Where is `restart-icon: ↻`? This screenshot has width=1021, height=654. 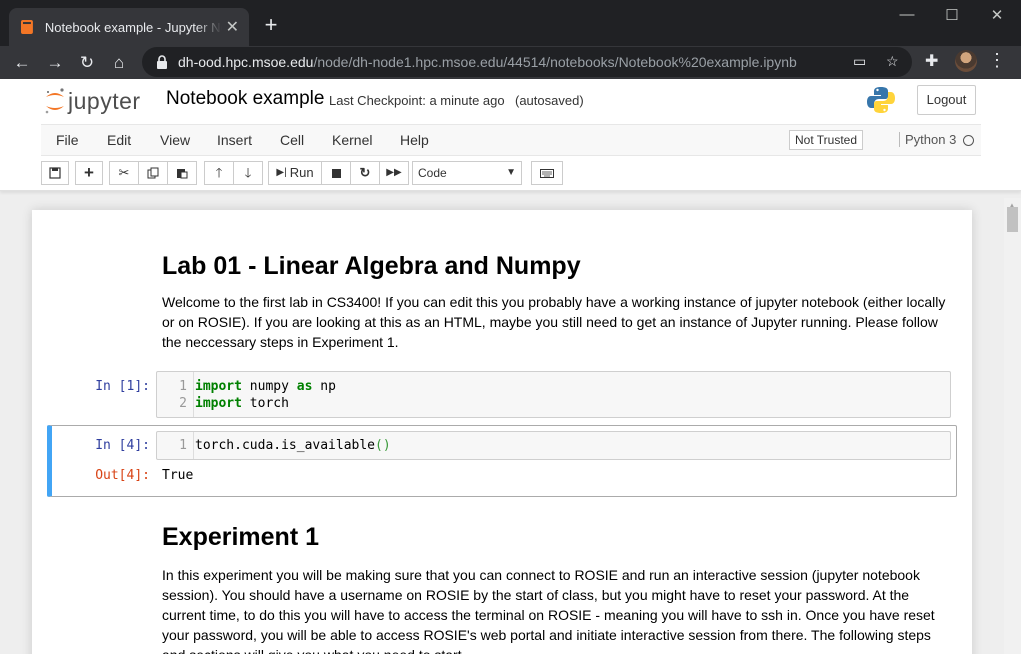
restart-icon: ↻ is located at coordinates (365, 172).